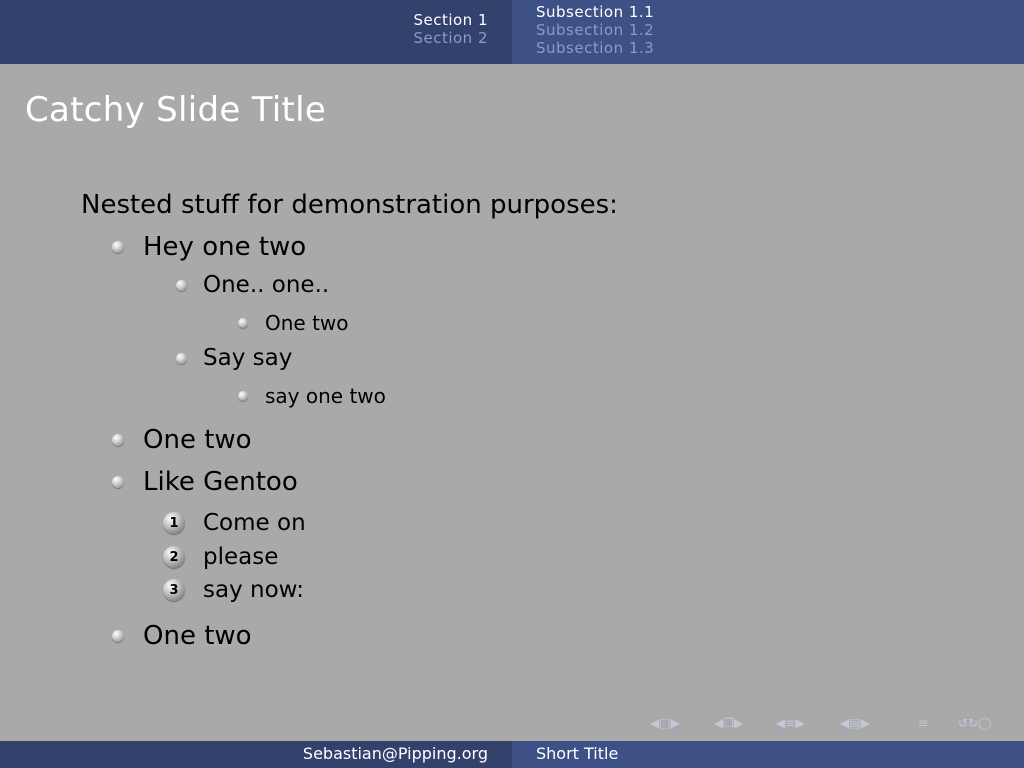 The image size is (1024, 768). What do you see at coordinates (855, 723) in the screenshot?
I see `section-nav-icon: ◀▤▶` at bounding box center [855, 723].